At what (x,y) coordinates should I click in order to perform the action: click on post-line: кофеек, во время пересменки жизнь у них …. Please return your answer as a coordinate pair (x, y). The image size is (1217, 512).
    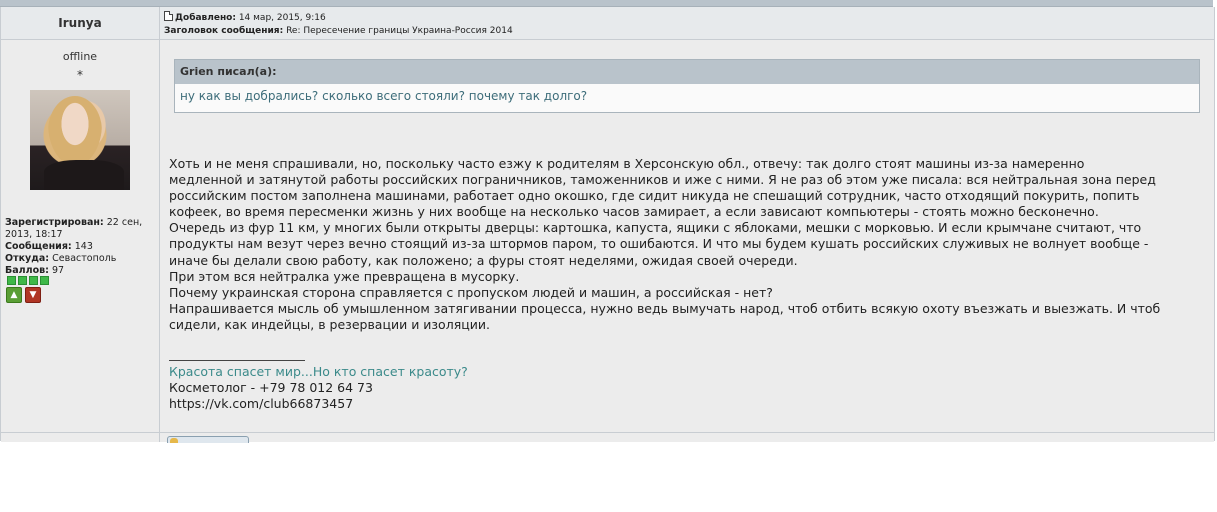
    Looking at the image, I should click on (634, 212).